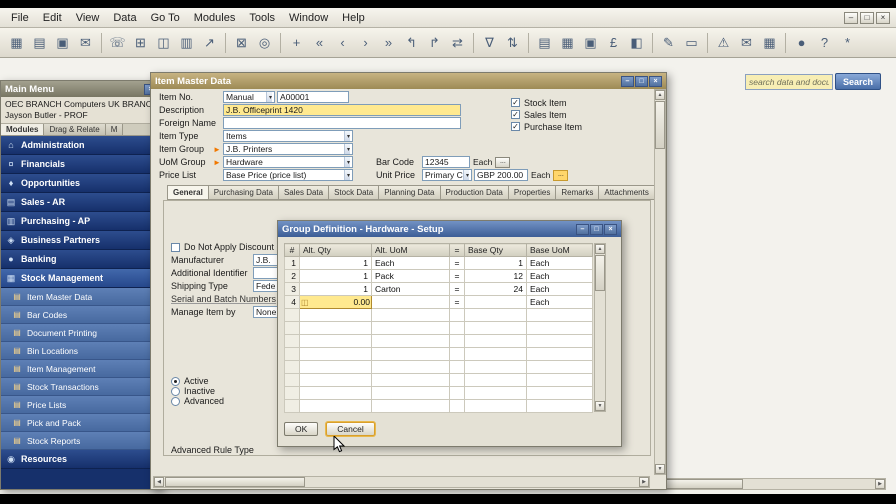  Describe the element at coordinates (746, 43) in the screenshot. I see `messages-icon: ✉` at that location.